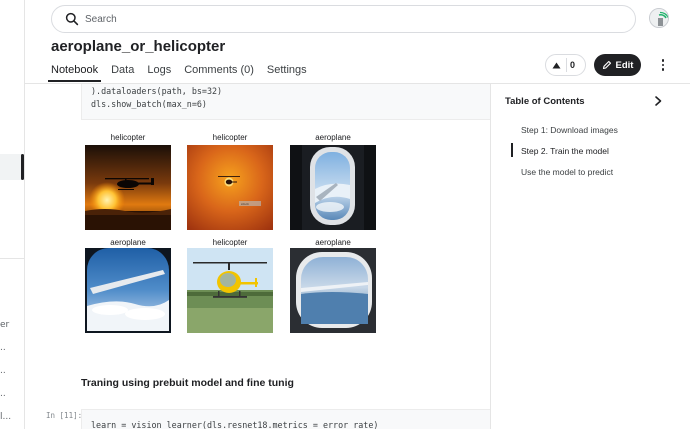  What do you see at coordinates (3, 371) in the screenshot?
I see `rail-item-3: ..` at bounding box center [3, 371].